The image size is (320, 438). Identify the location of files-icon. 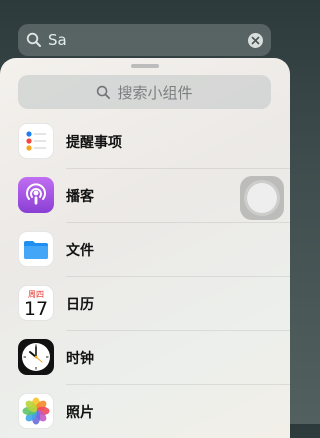
(36, 249).